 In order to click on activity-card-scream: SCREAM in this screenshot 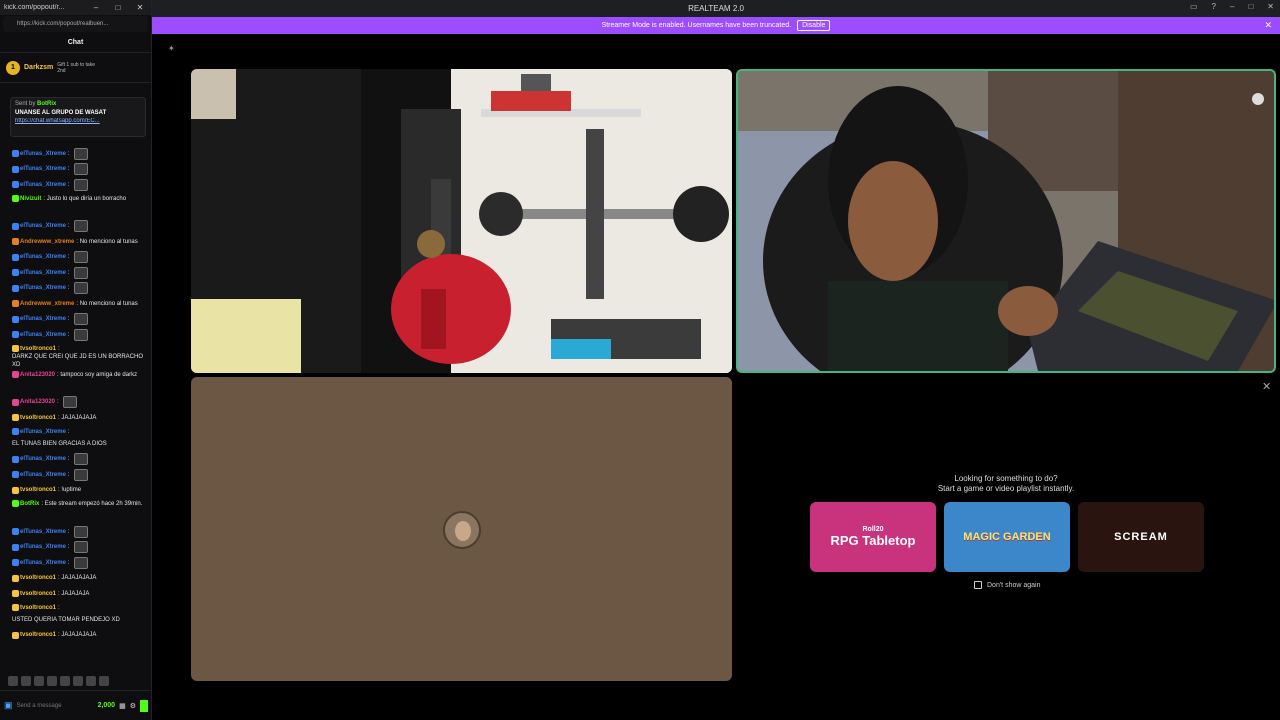, I will do `click(1141, 537)`.